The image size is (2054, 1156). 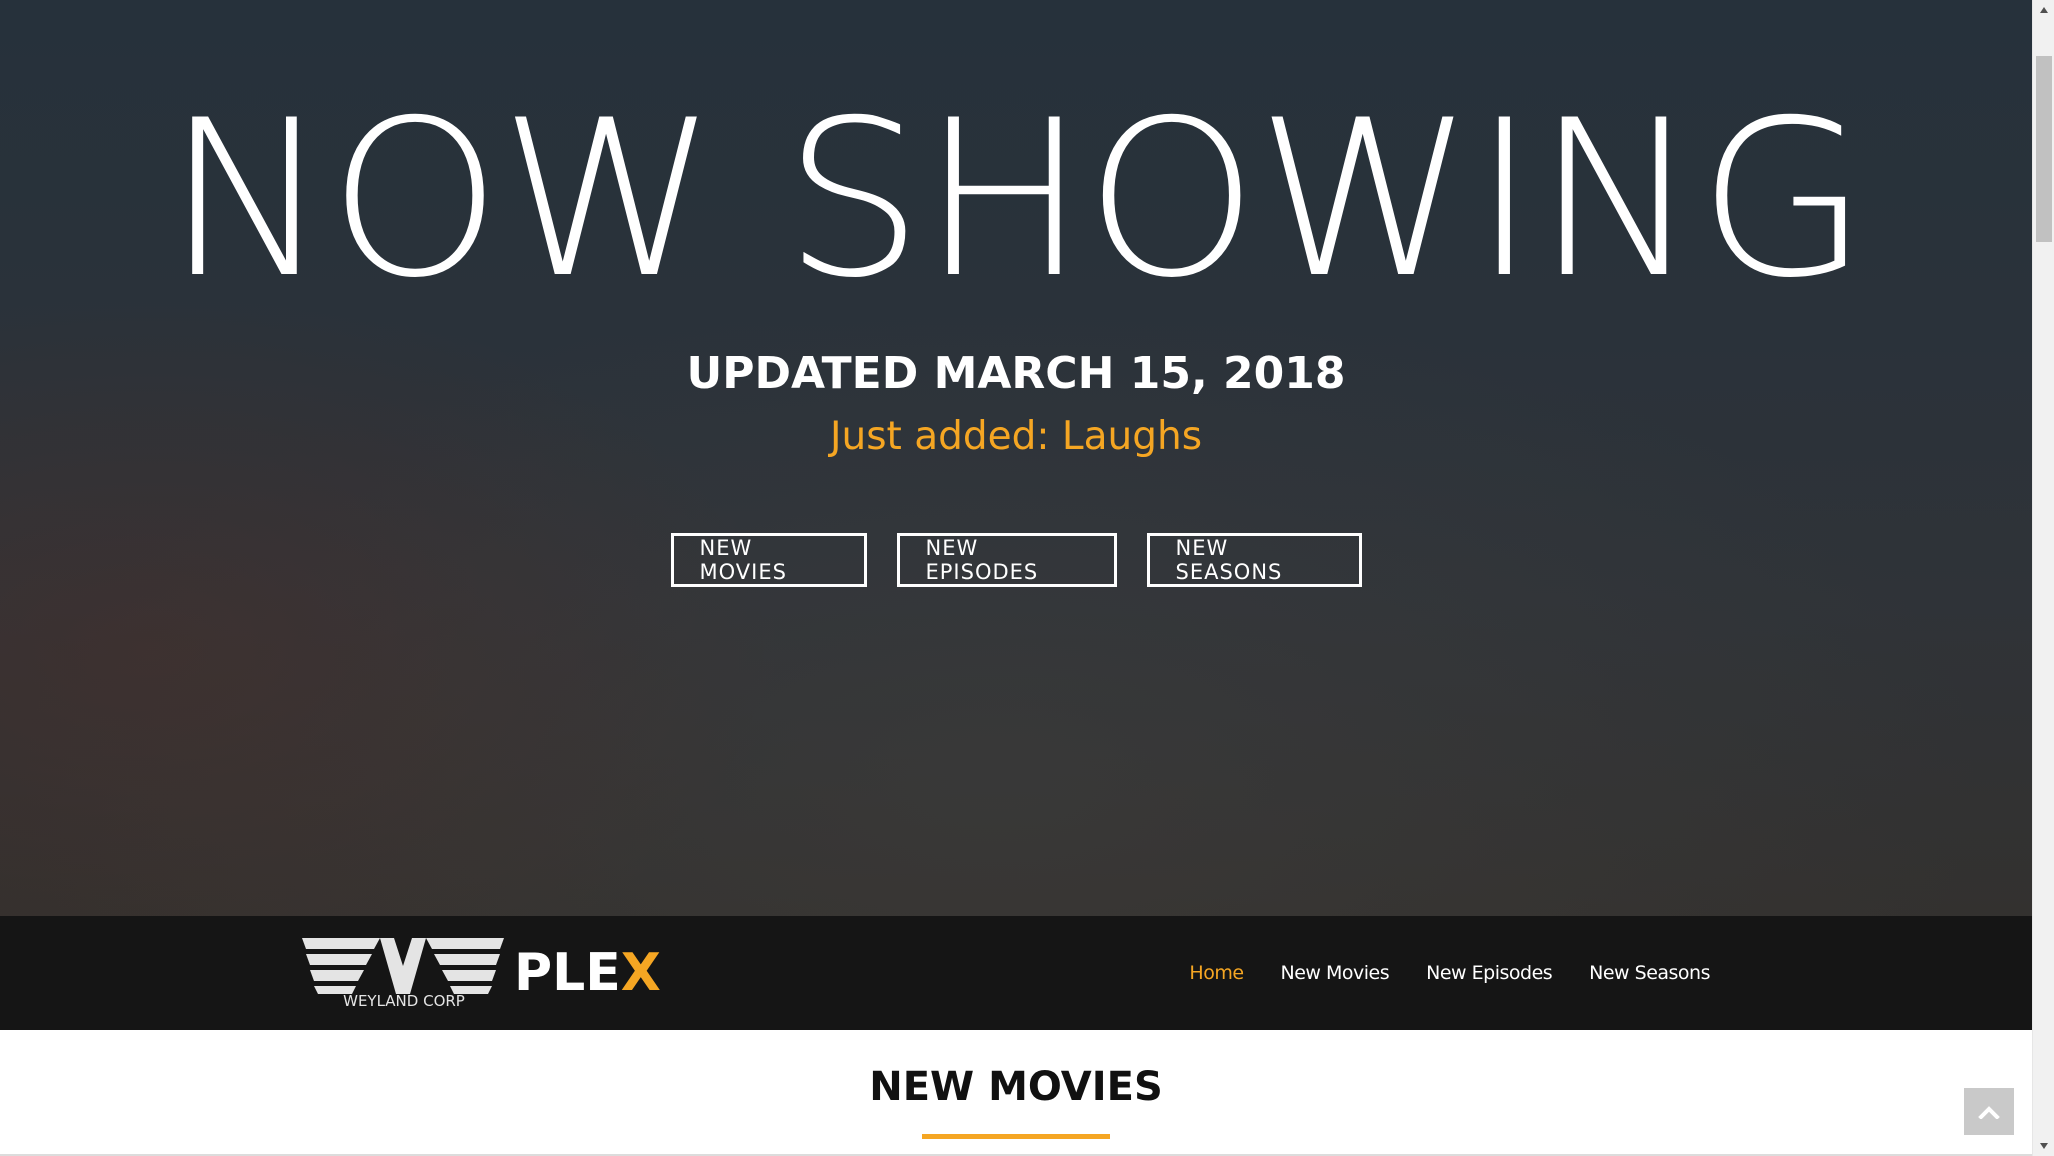 What do you see at coordinates (1006, 560) in the screenshot?
I see `new-episodes-button: NEW EPISODES` at bounding box center [1006, 560].